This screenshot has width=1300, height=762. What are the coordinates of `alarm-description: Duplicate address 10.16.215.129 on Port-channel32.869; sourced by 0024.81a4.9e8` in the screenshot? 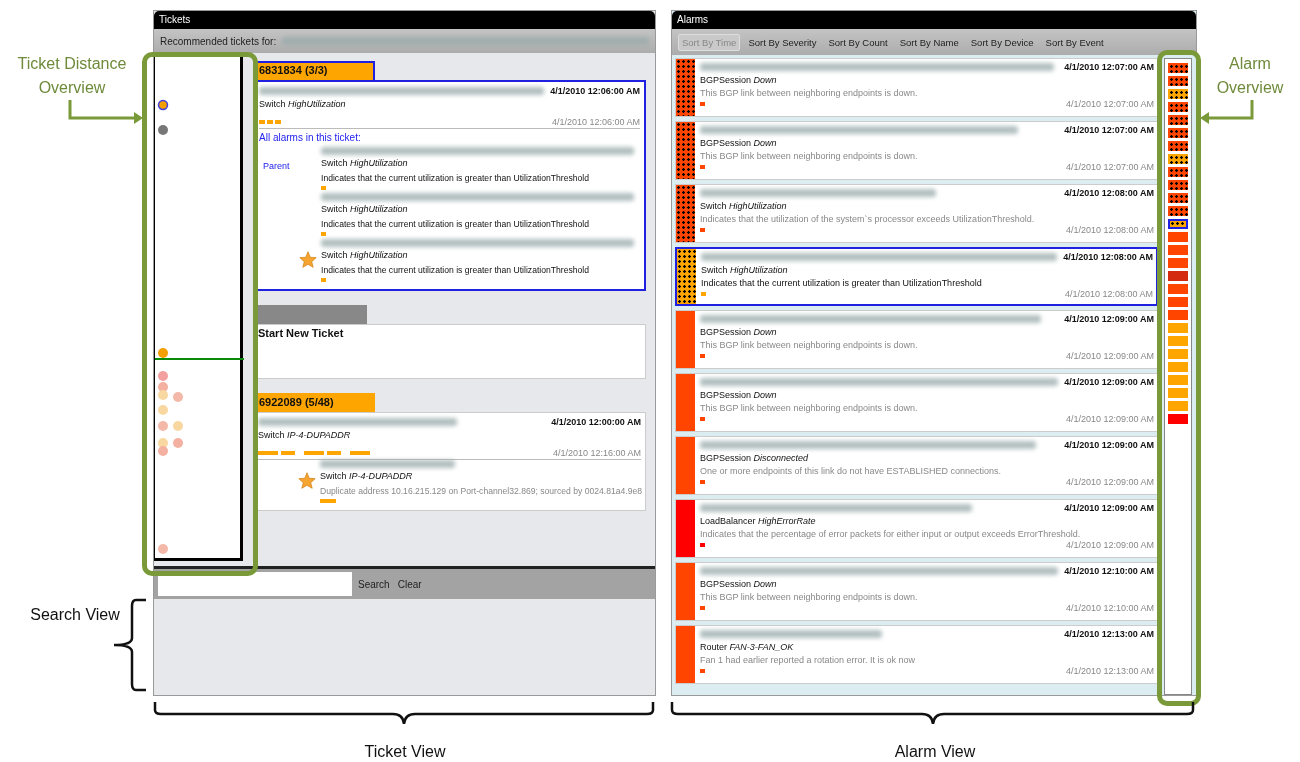 It's located at (481, 491).